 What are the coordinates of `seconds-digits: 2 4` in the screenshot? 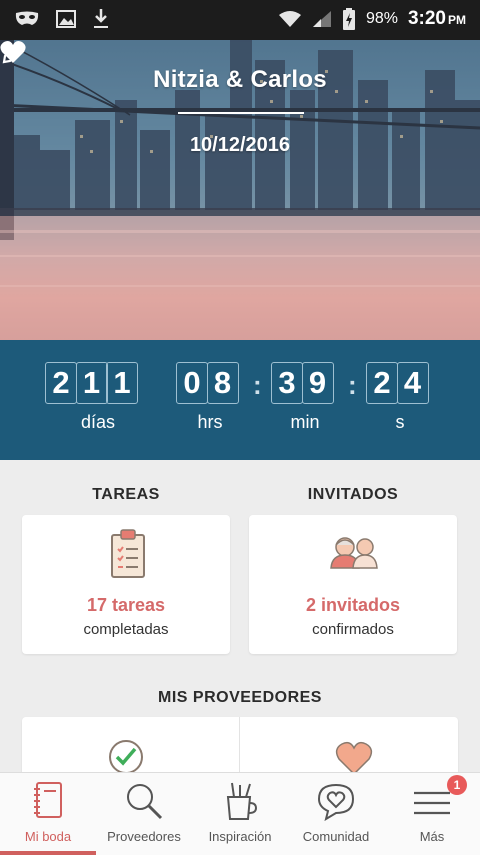 It's located at (397, 383).